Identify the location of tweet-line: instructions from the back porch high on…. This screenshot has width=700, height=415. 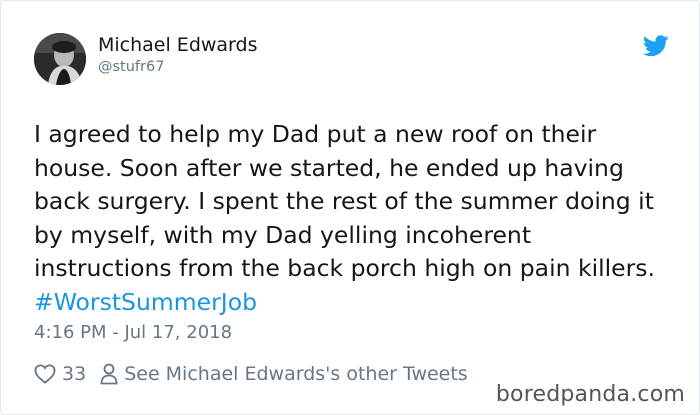
(345, 268).